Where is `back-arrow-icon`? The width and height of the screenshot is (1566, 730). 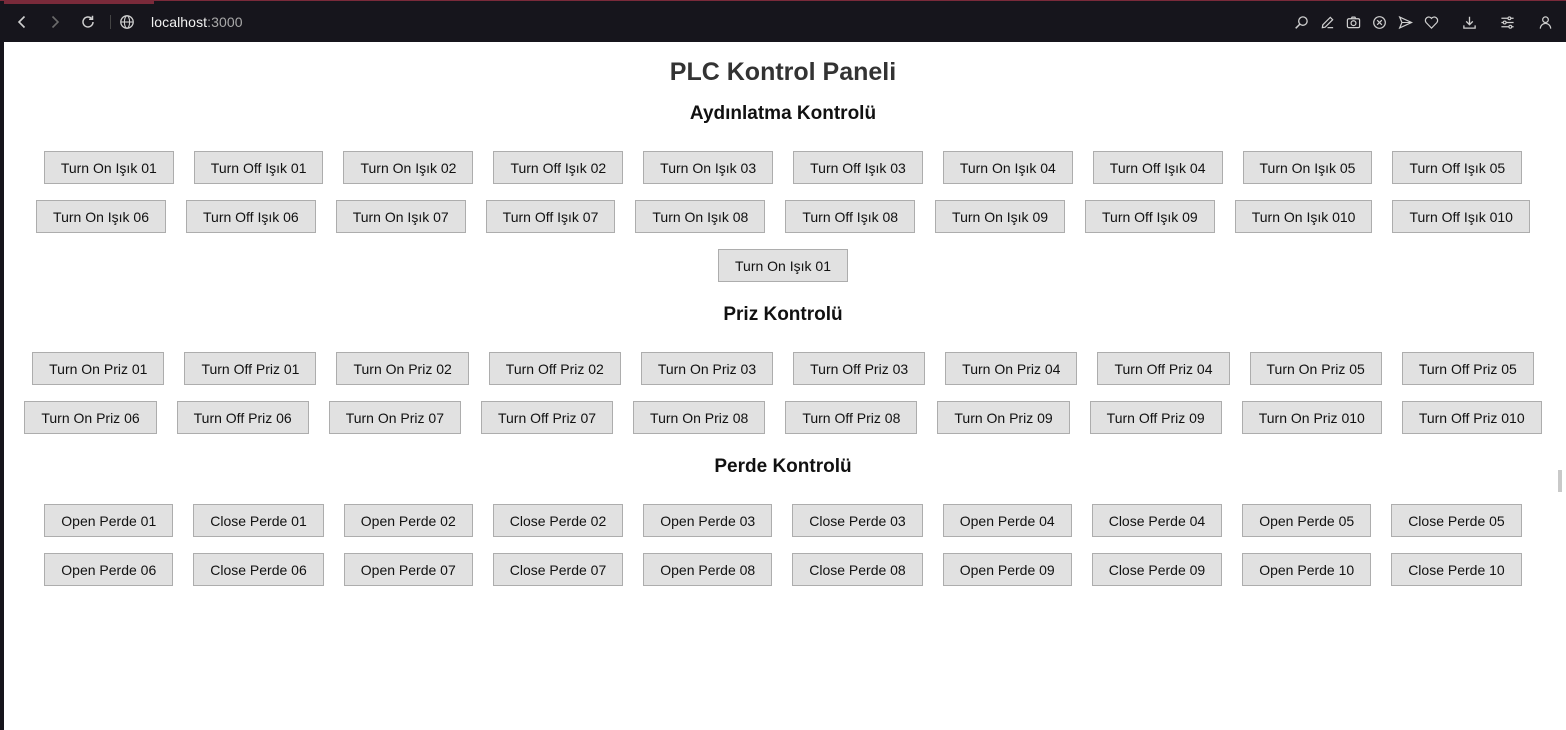 back-arrow-icon is located at coordinates (21, 21).